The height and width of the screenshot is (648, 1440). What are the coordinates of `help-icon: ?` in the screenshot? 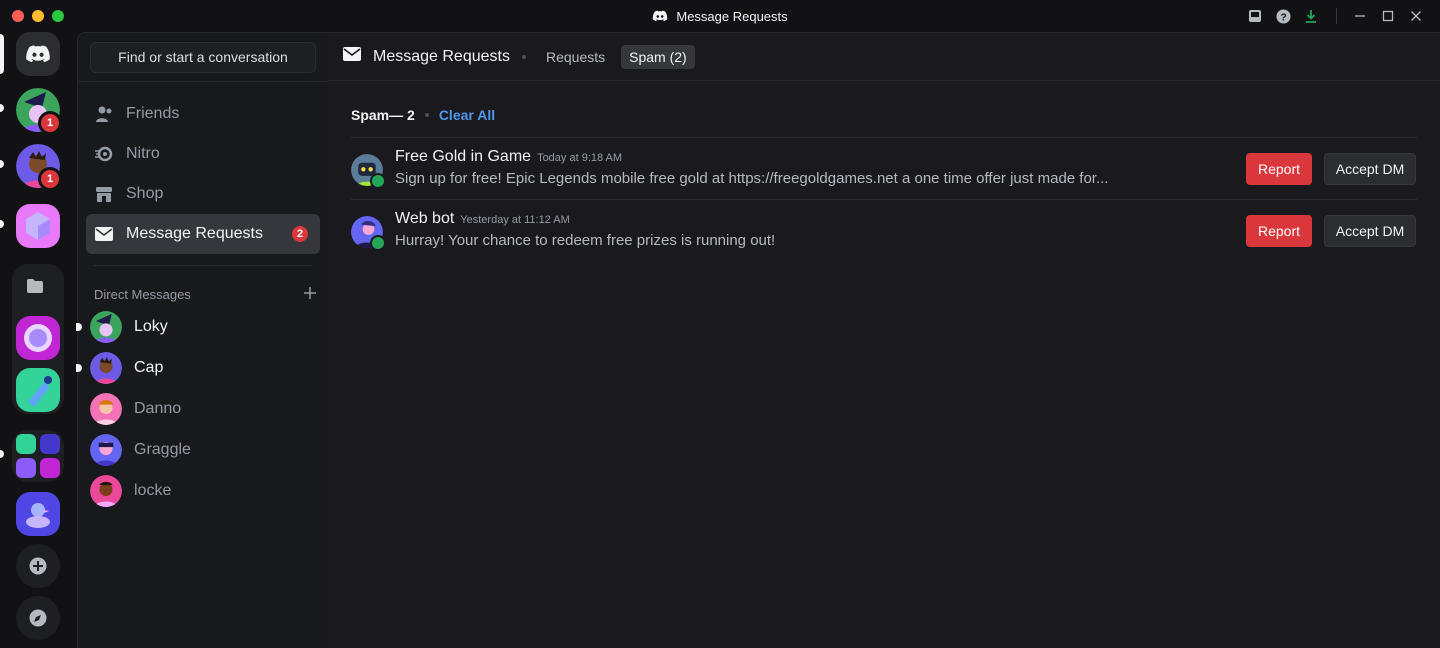 It's located at (1283, 16).